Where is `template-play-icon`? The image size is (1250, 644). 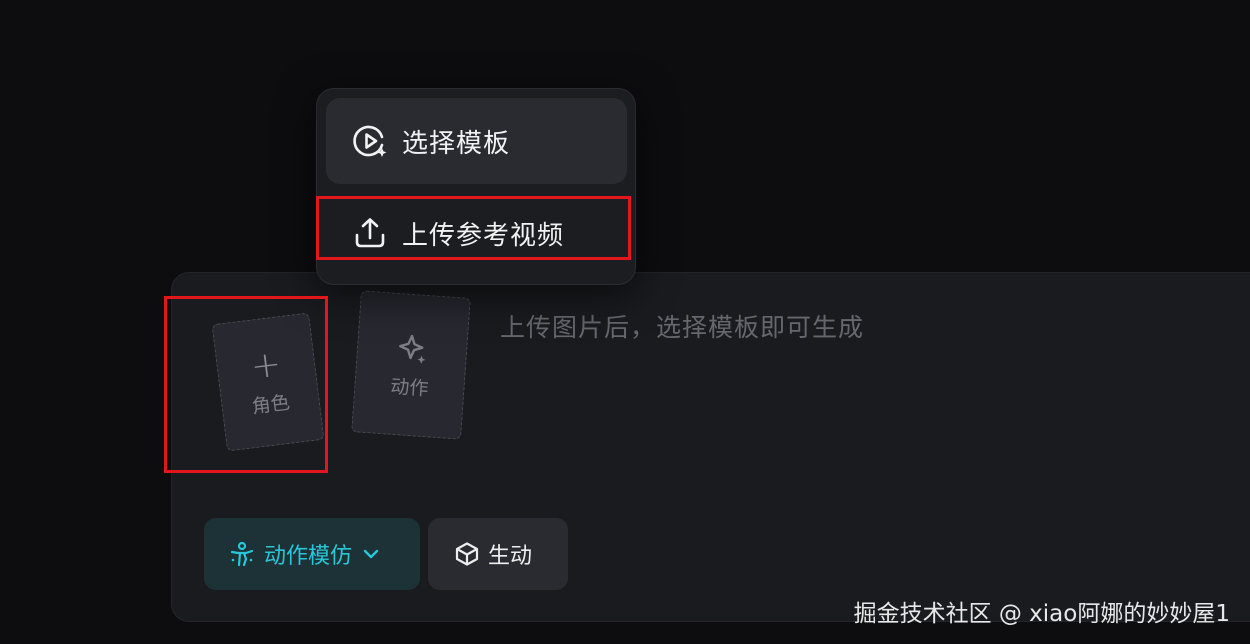
template-play-icon is located at coordinates (370, 141).